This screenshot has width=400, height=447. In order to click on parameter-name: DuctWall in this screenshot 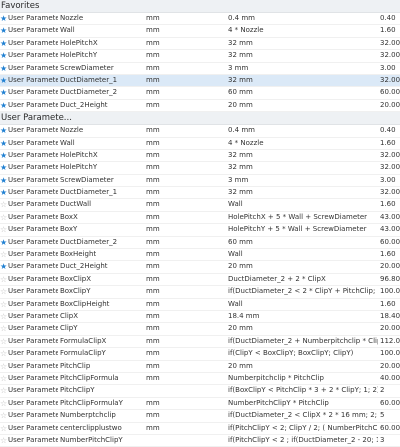, I will do `click(102, 204)`.